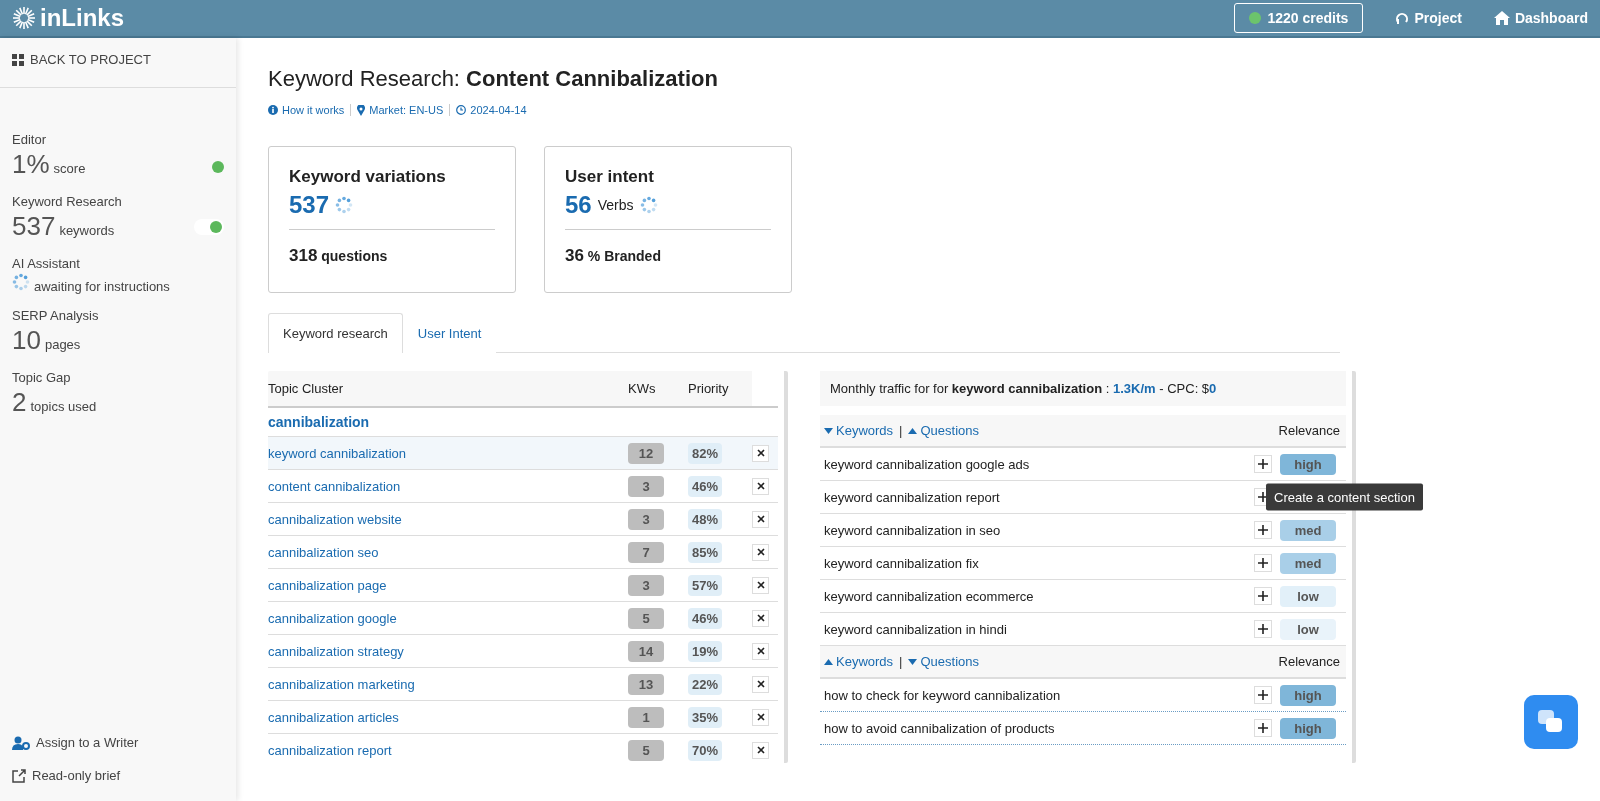  I want to click on info-icon, so click(273, 110).